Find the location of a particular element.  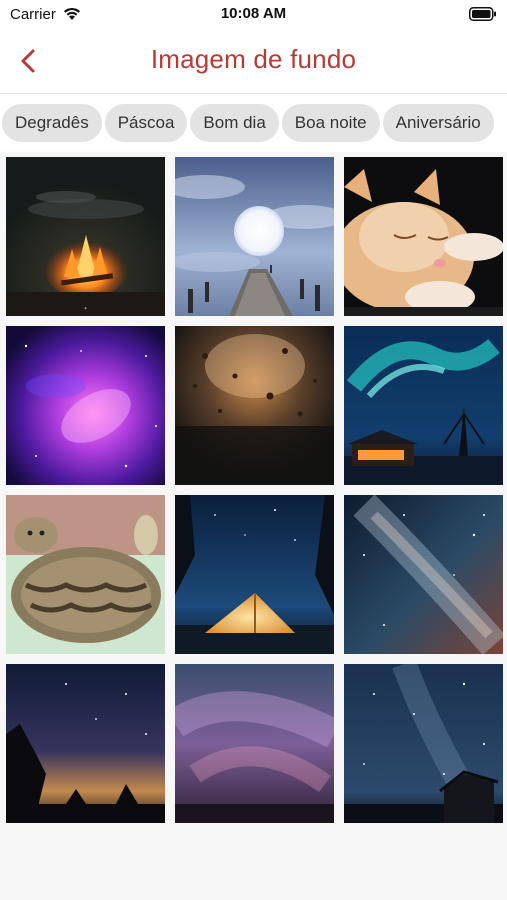

navigation-bar: Imagem de fundo is located at coordinates (253, 62).